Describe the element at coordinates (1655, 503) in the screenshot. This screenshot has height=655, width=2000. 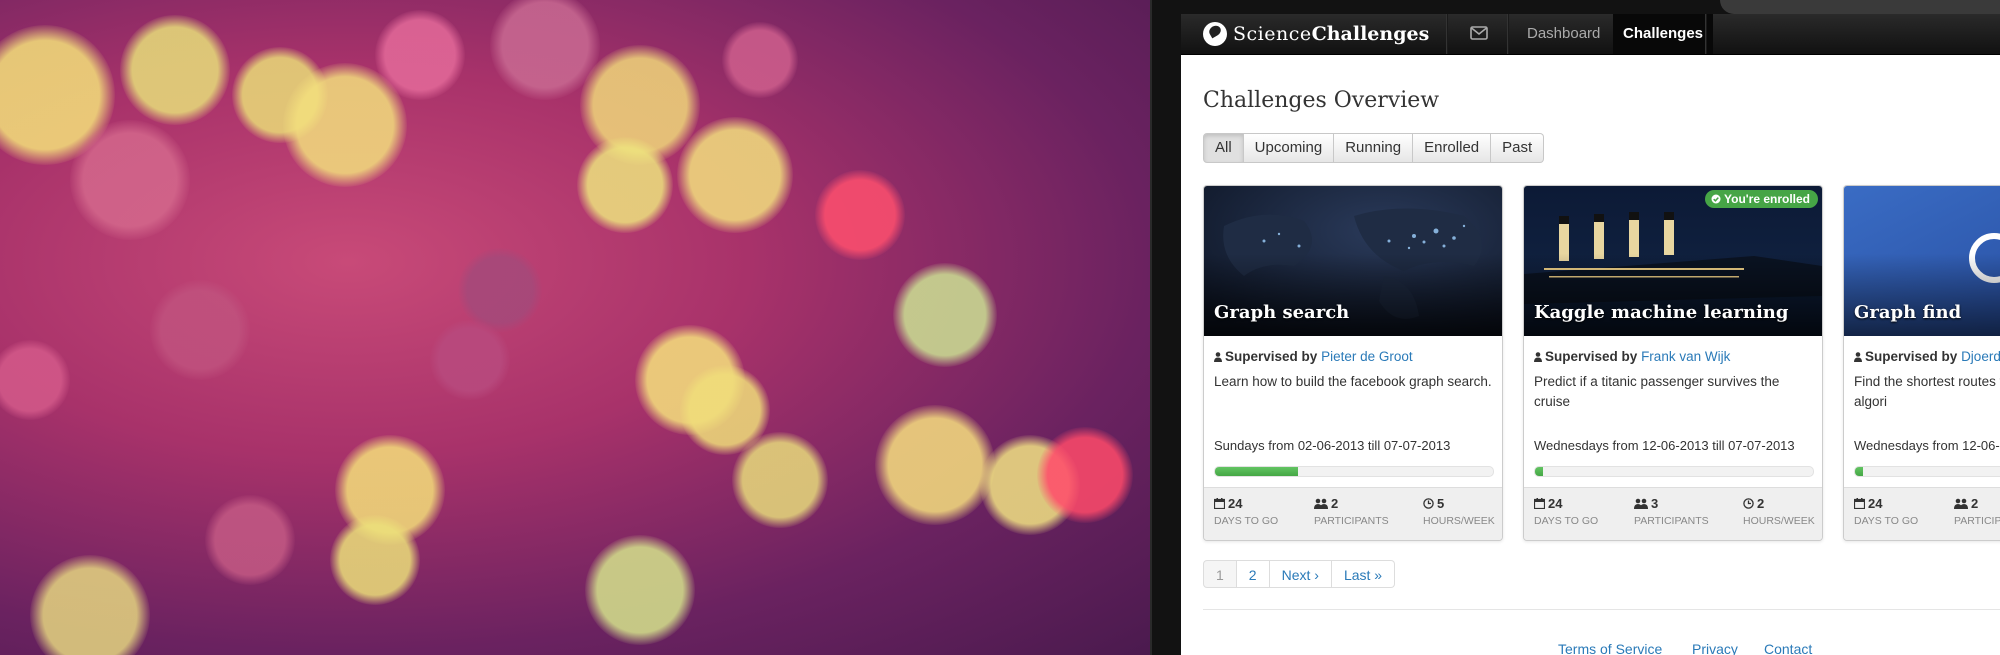
I see `participants-value: 3` at that location.